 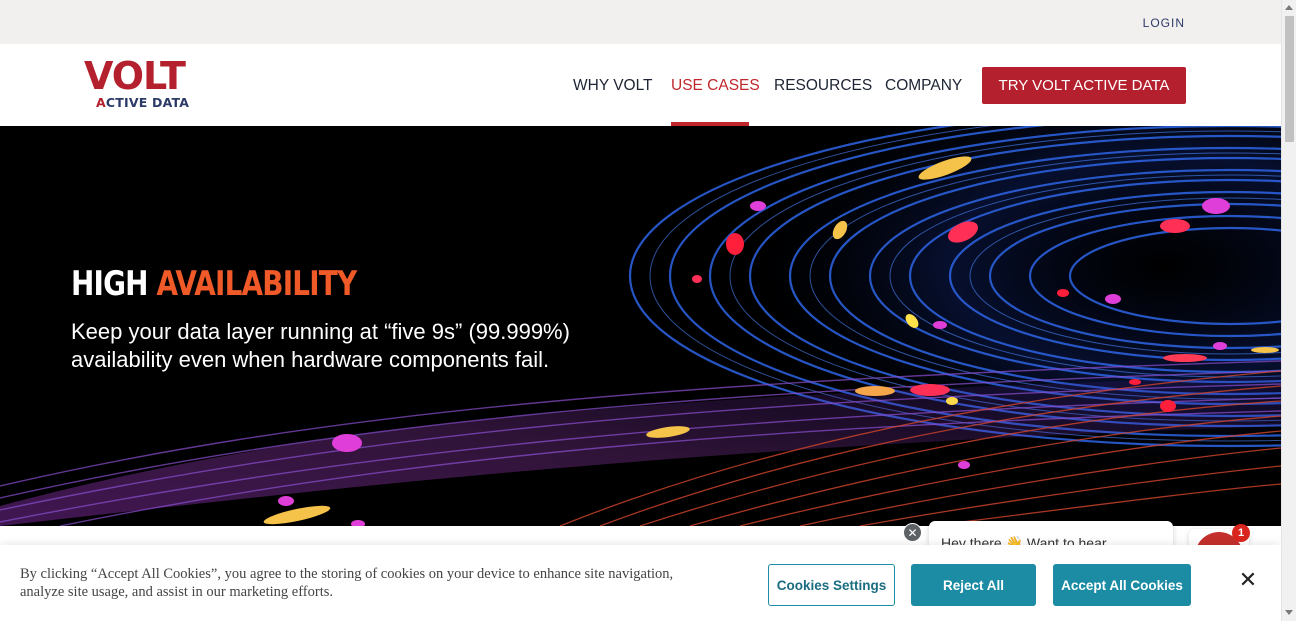 I want to click on scroll-up-icon, so click(x=1289, y=7).